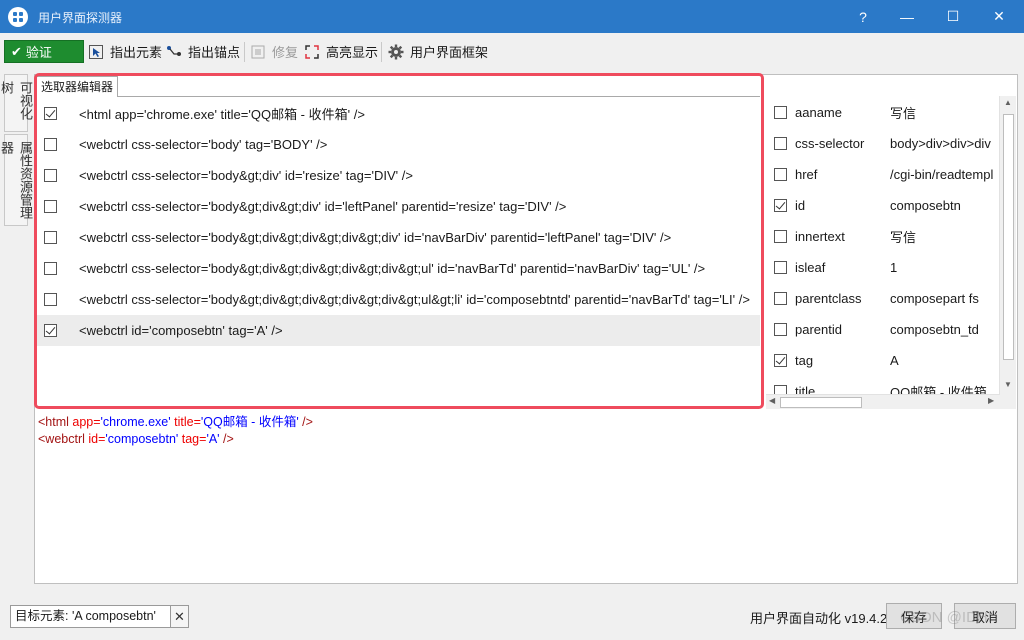 Image resolution: width=1024 pixels, height=640 pixels. Describe the element at coordinates (285, 52) in the screenshot. I see `repair-label: 修复` at that location.